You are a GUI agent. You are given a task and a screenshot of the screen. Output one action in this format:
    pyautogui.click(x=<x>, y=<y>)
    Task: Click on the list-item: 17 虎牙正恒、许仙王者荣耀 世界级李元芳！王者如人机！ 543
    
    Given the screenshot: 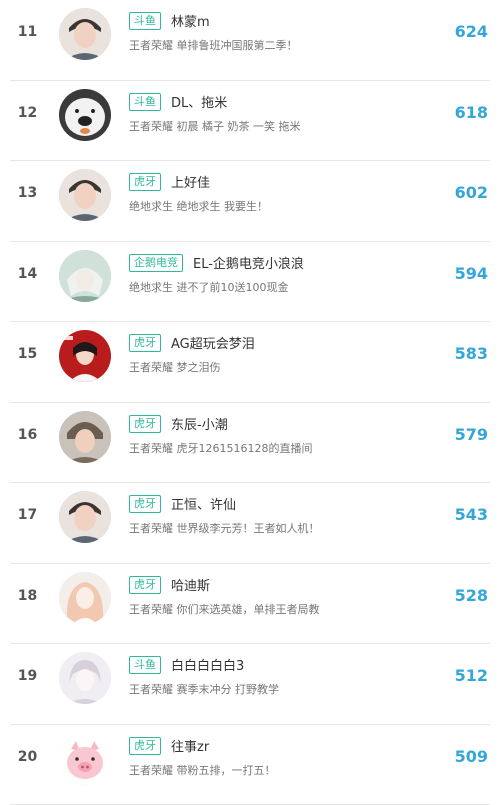 What is the action you would take?
    pyautogui.click(x=250, y=523)
    